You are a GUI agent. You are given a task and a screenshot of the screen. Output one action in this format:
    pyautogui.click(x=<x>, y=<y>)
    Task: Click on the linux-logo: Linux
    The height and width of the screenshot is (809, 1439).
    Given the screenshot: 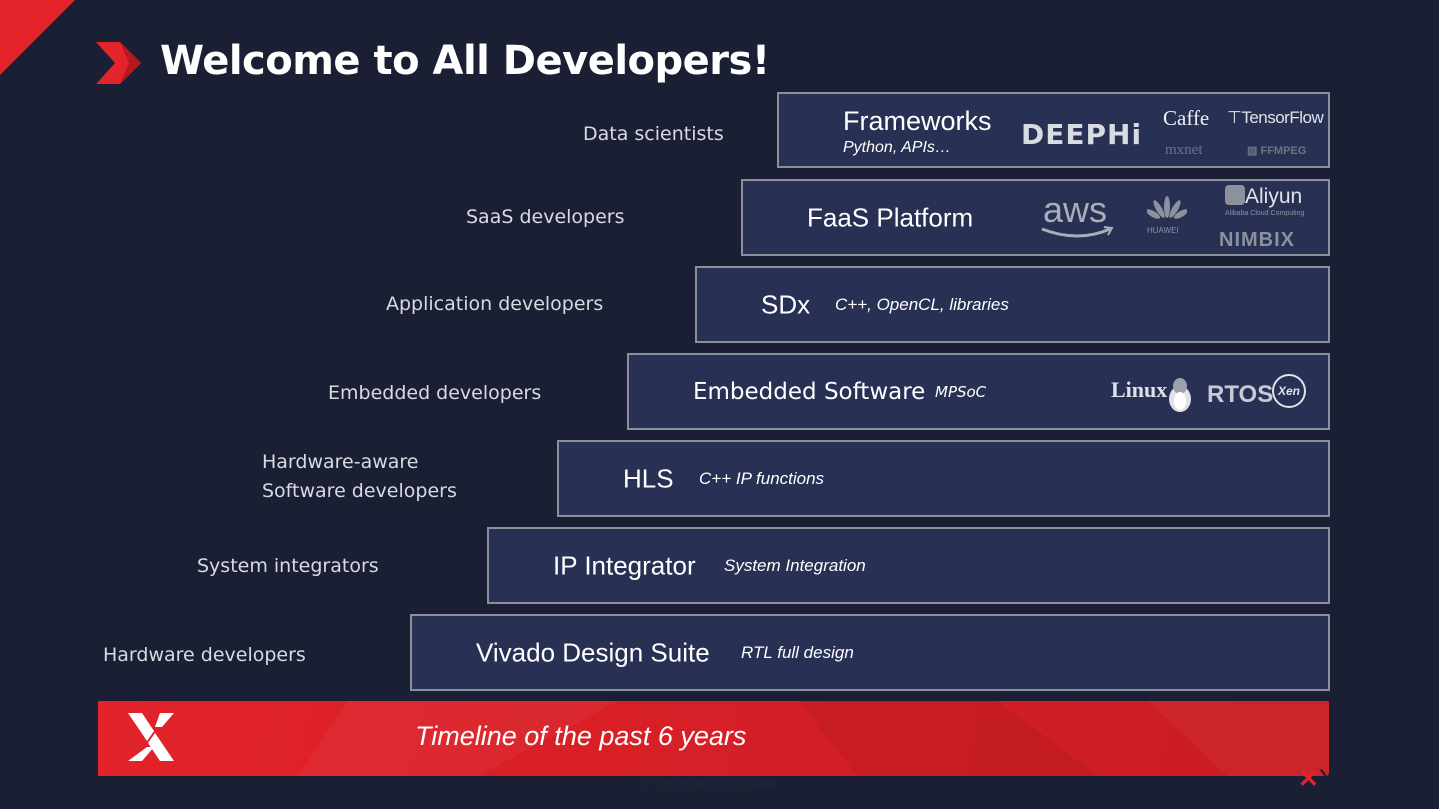 What is the action you would take?
    pyautogui.click(x=1139, y=389)
    